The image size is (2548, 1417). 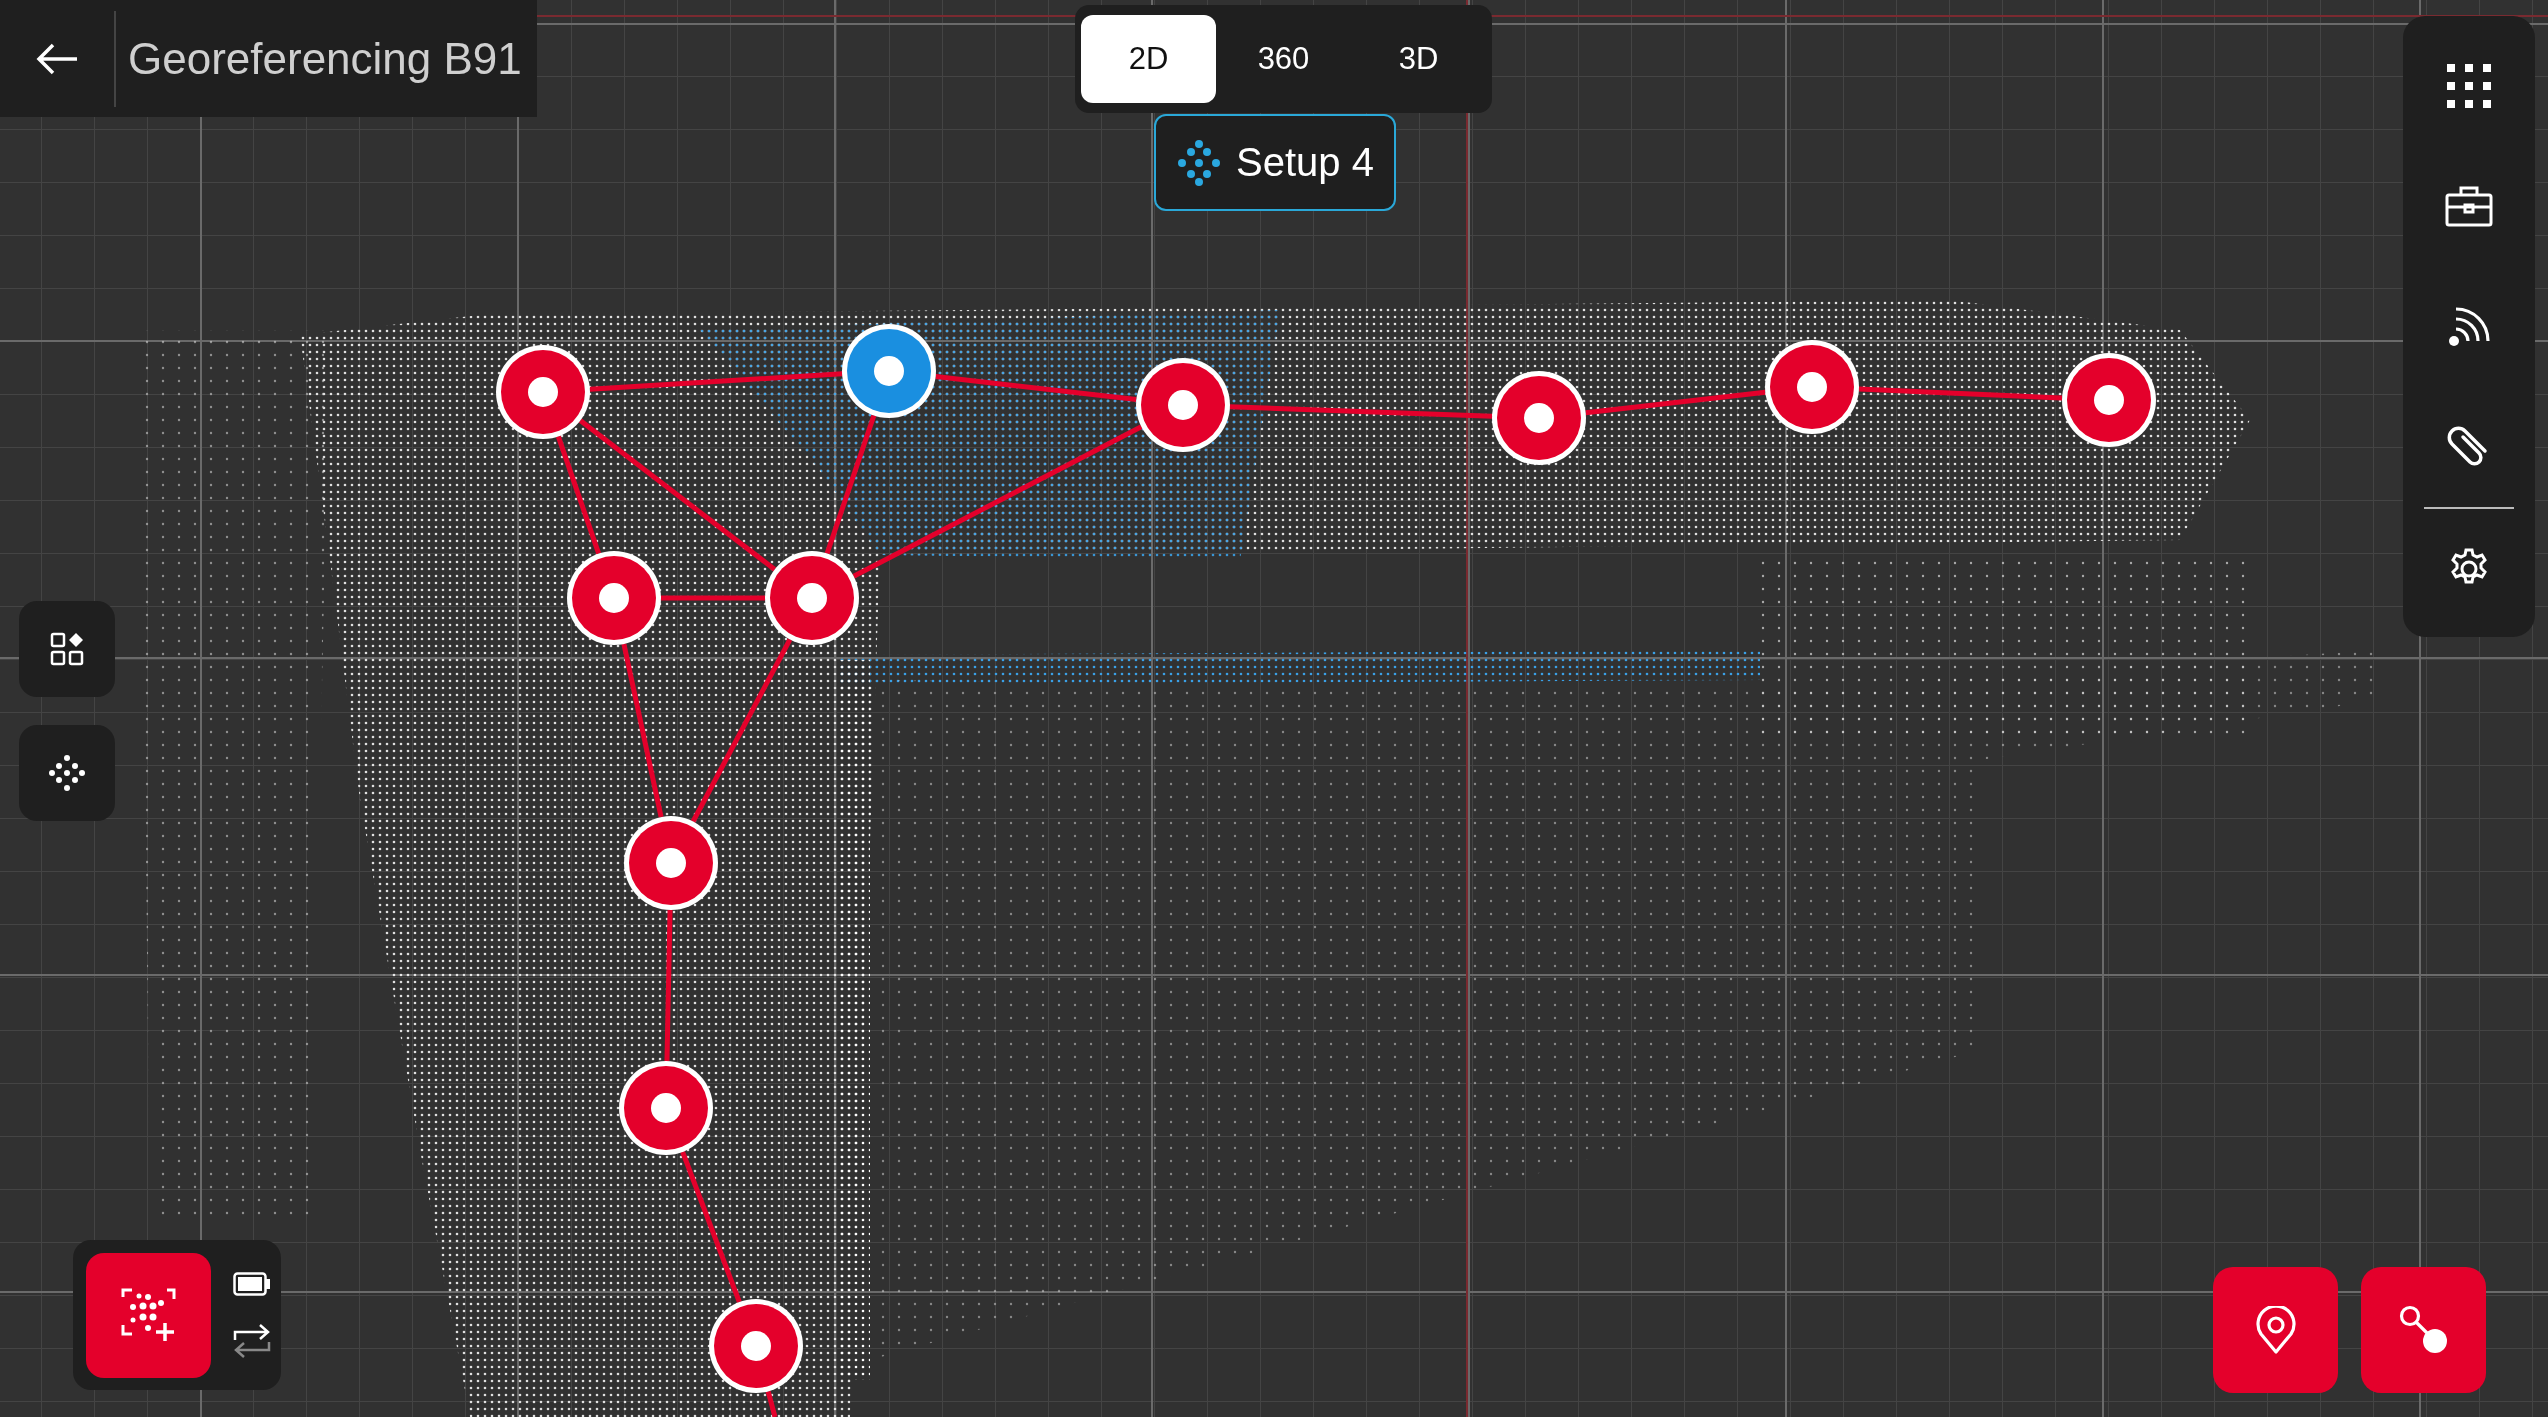 I want to click on connect-button, so click(x=2423, y=1330).